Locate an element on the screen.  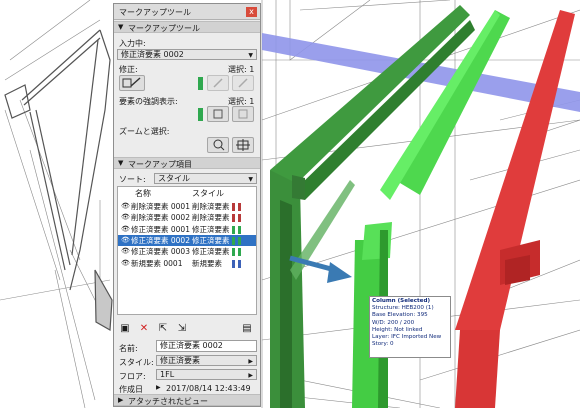
tooltip-title: Column (Selected) is located at coordinates (401, 301).